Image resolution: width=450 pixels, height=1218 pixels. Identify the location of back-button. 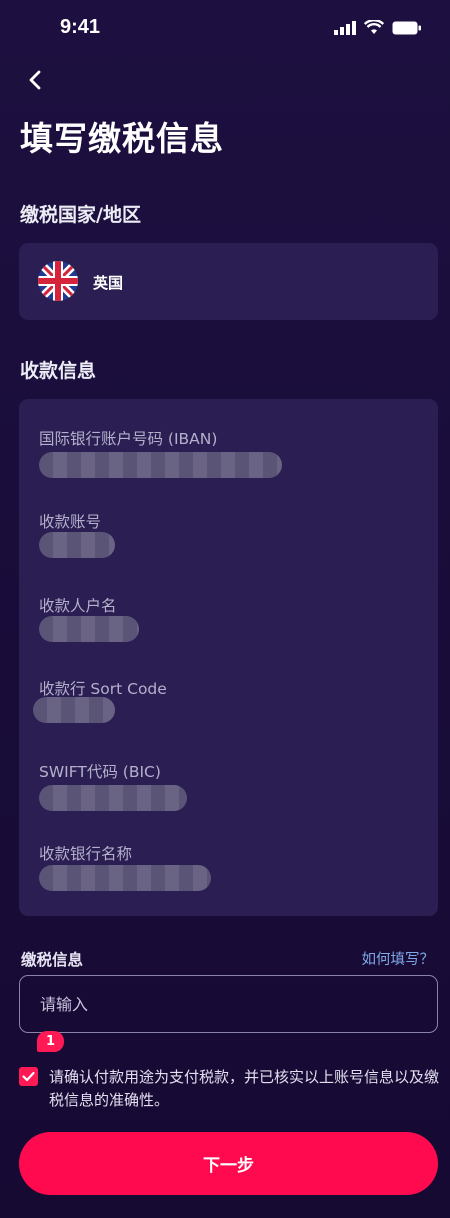
(36, 80).